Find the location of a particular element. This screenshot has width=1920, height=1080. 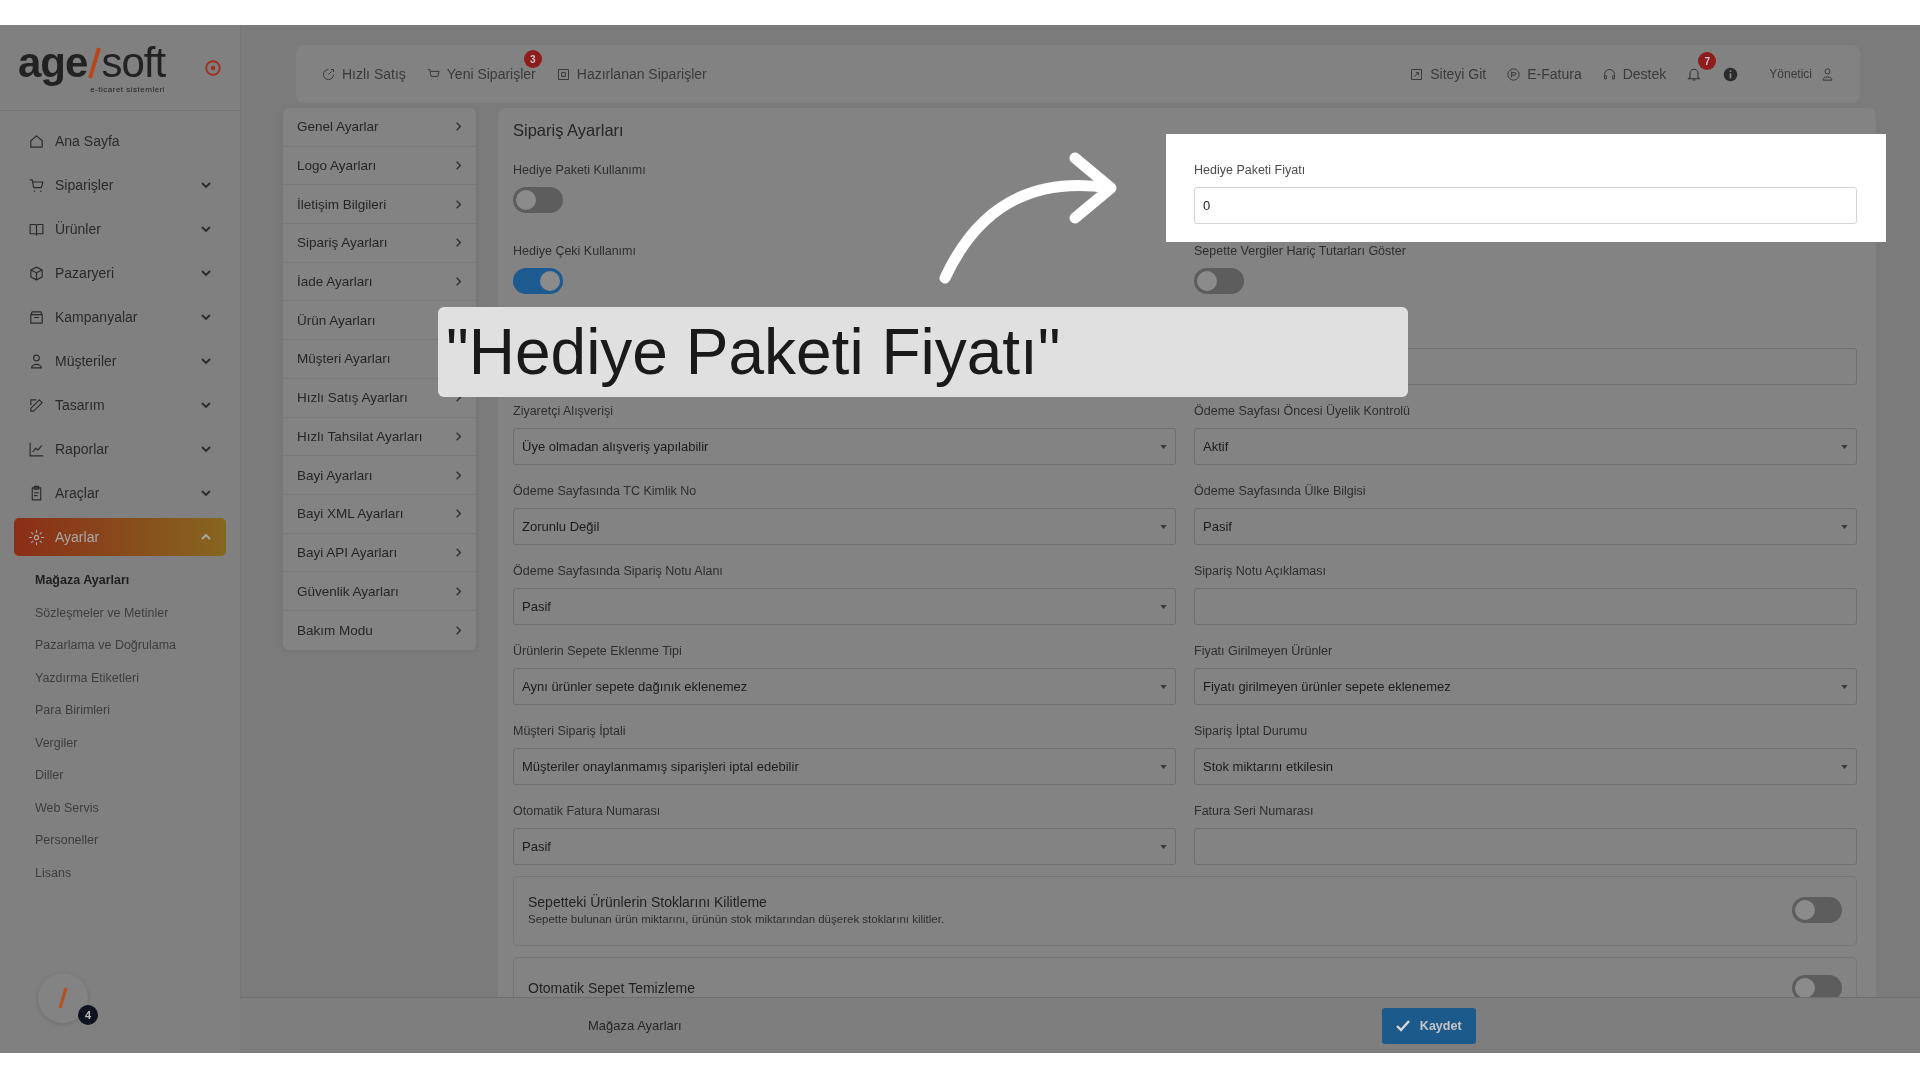

card-title: Otomatik Sepet Temizleme is located at coordinates (612, 988).